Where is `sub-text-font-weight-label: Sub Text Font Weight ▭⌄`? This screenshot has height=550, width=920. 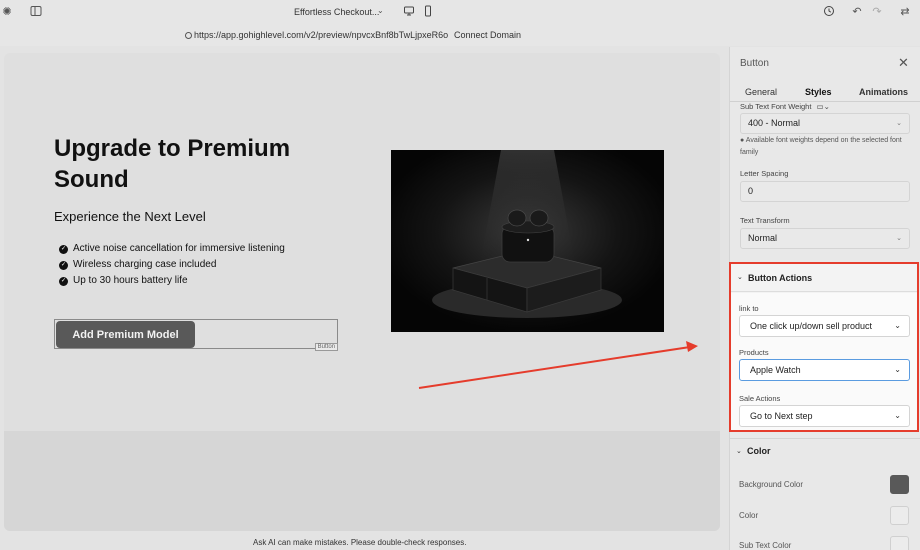 sub-text-font-weight-label: Sub Text Font Weight ▭⌄ is located at coordinates (785, 106).